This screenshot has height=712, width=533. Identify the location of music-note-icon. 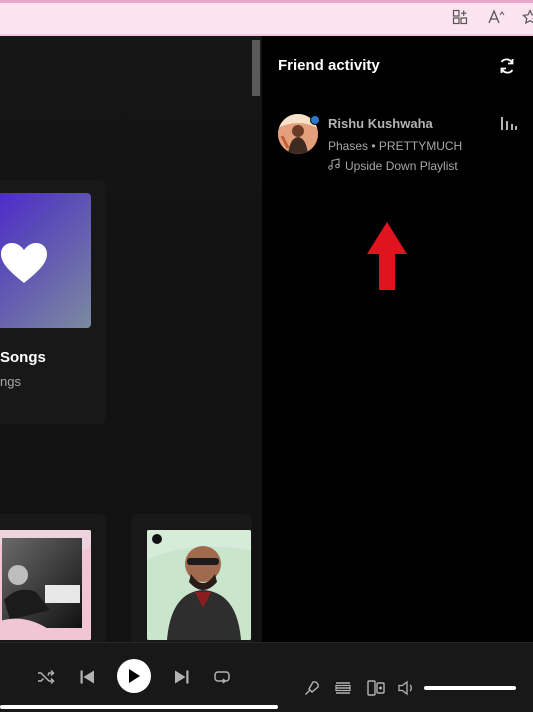
(334, 164).